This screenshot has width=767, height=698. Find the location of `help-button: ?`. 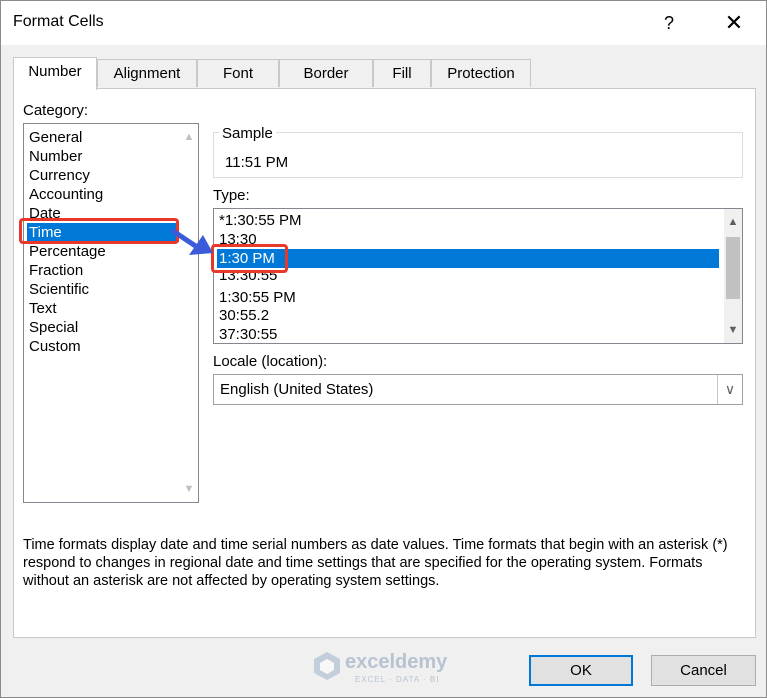

help-button: ? is located at coordinates (669, 23).